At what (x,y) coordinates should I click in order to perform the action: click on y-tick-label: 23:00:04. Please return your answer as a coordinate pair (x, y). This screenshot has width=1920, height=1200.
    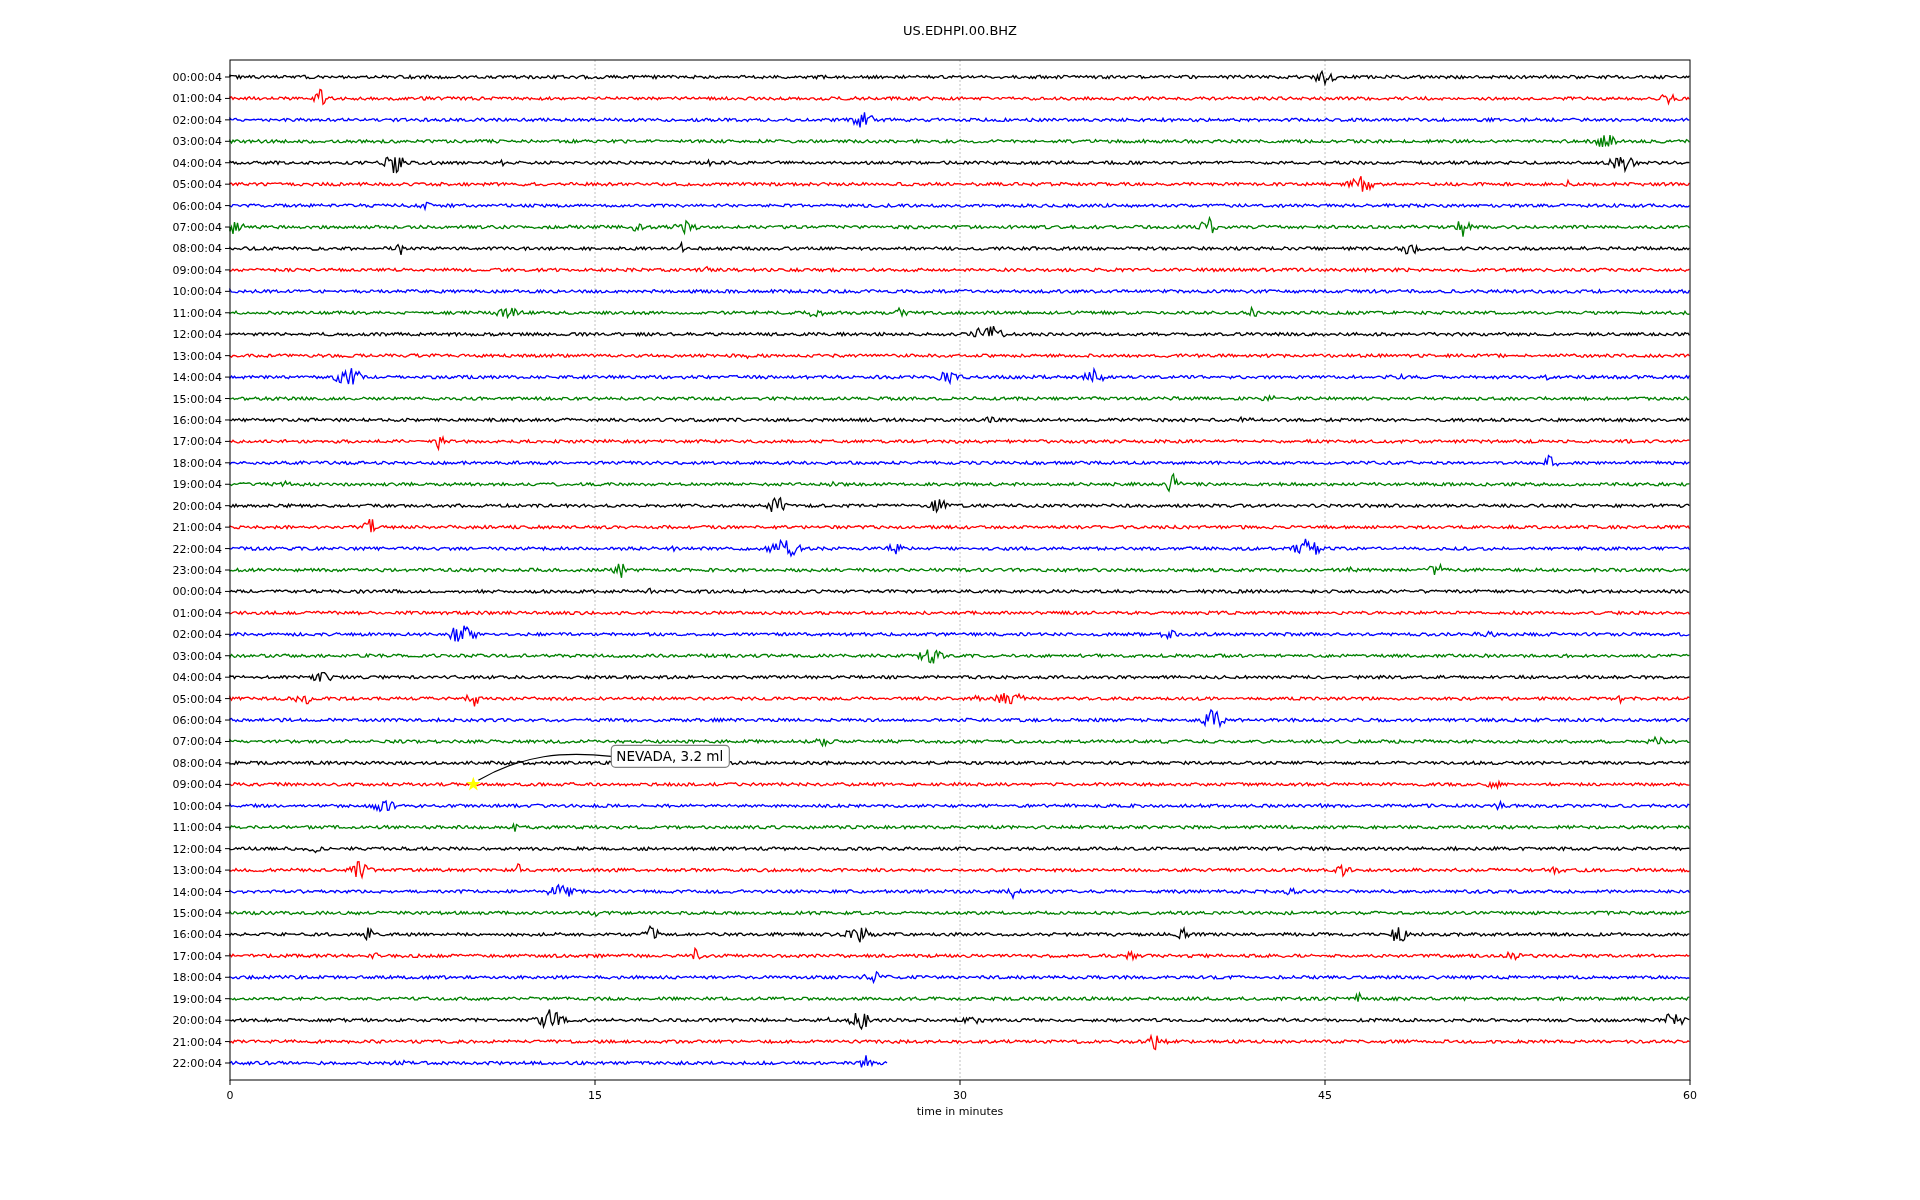
    Looking at the image, I should click on (197, 570).